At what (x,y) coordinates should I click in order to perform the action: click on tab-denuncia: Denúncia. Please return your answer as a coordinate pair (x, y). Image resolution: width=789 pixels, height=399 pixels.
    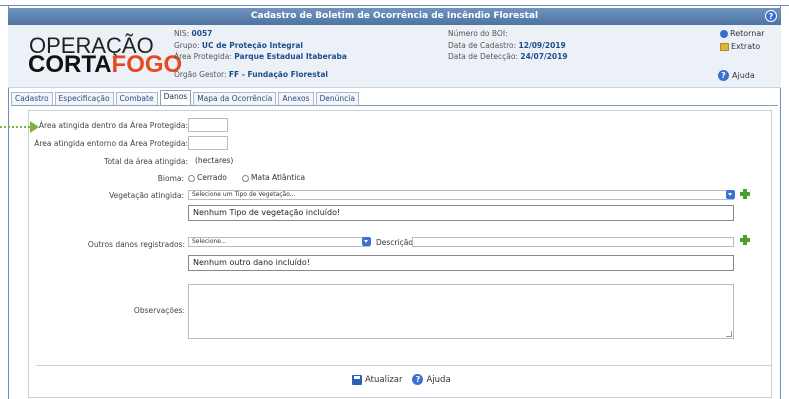
    Looking at the image, I should click on (337, 98).